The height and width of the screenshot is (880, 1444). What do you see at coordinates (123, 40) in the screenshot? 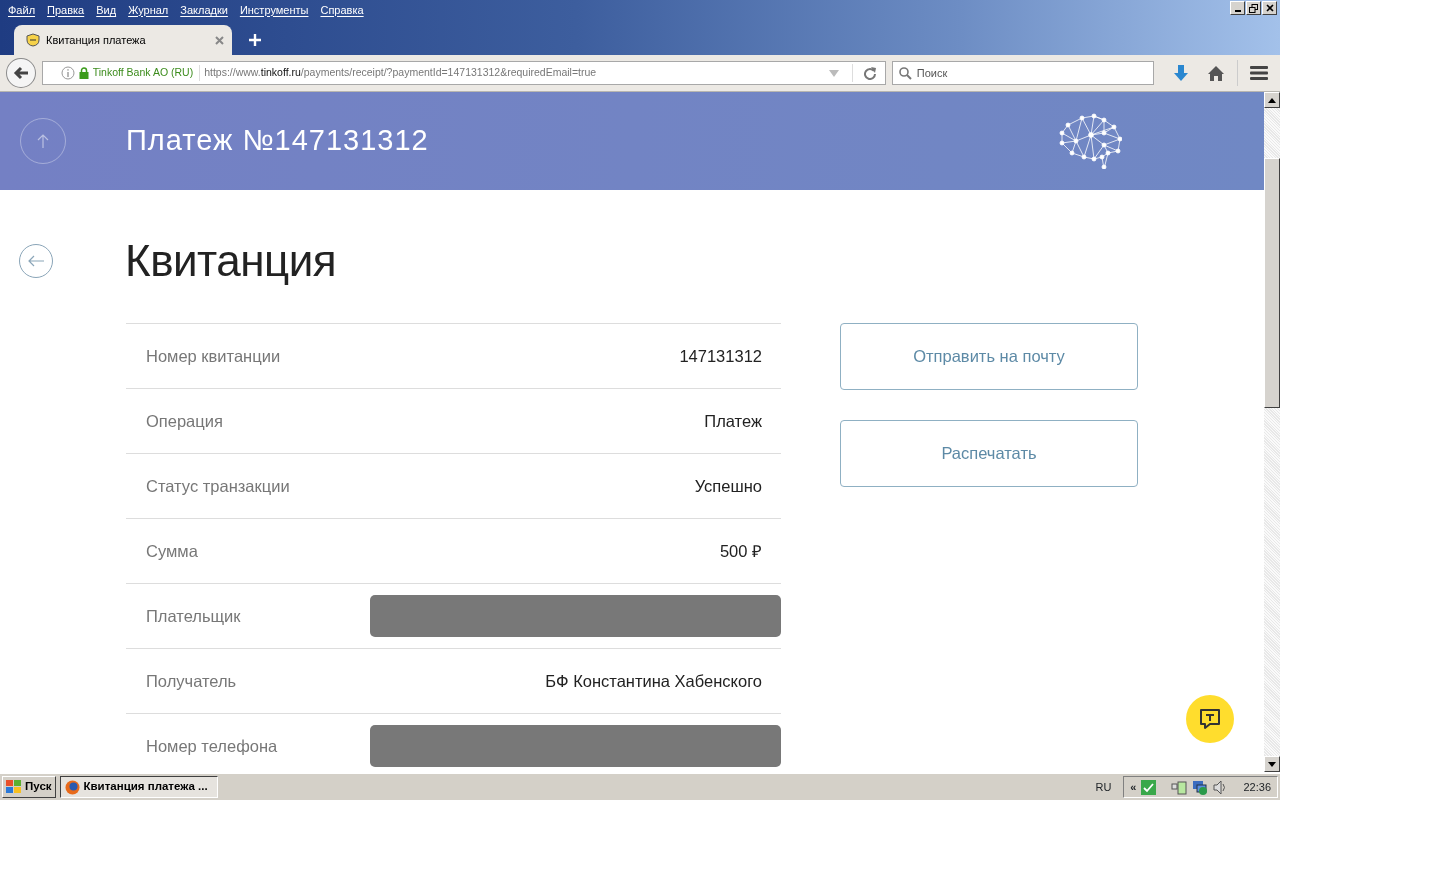
I see `browser-tab: Квитанция платежа` at bounding box center [123, 40].